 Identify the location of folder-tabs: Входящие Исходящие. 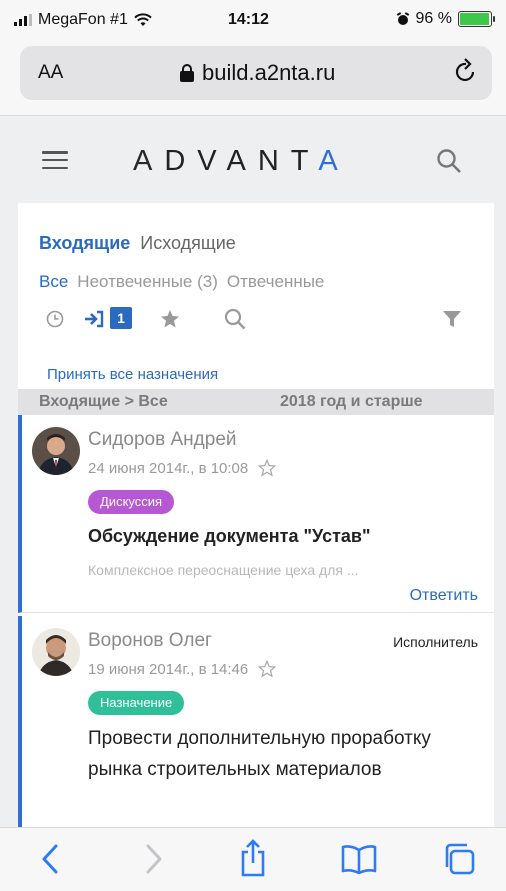
(137, 243).